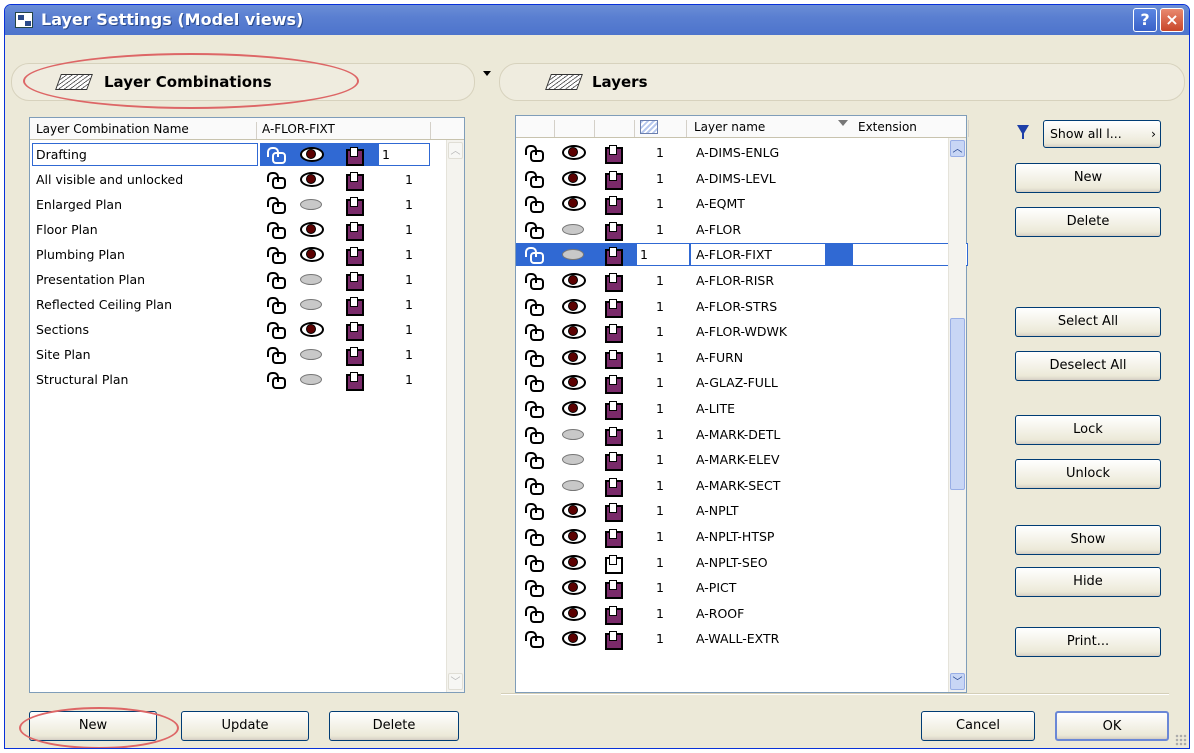  What do you see at coordinates (1181, 740) in the screenshot?
I see `resize-grip-icon` at bounding box center [1181, 740].